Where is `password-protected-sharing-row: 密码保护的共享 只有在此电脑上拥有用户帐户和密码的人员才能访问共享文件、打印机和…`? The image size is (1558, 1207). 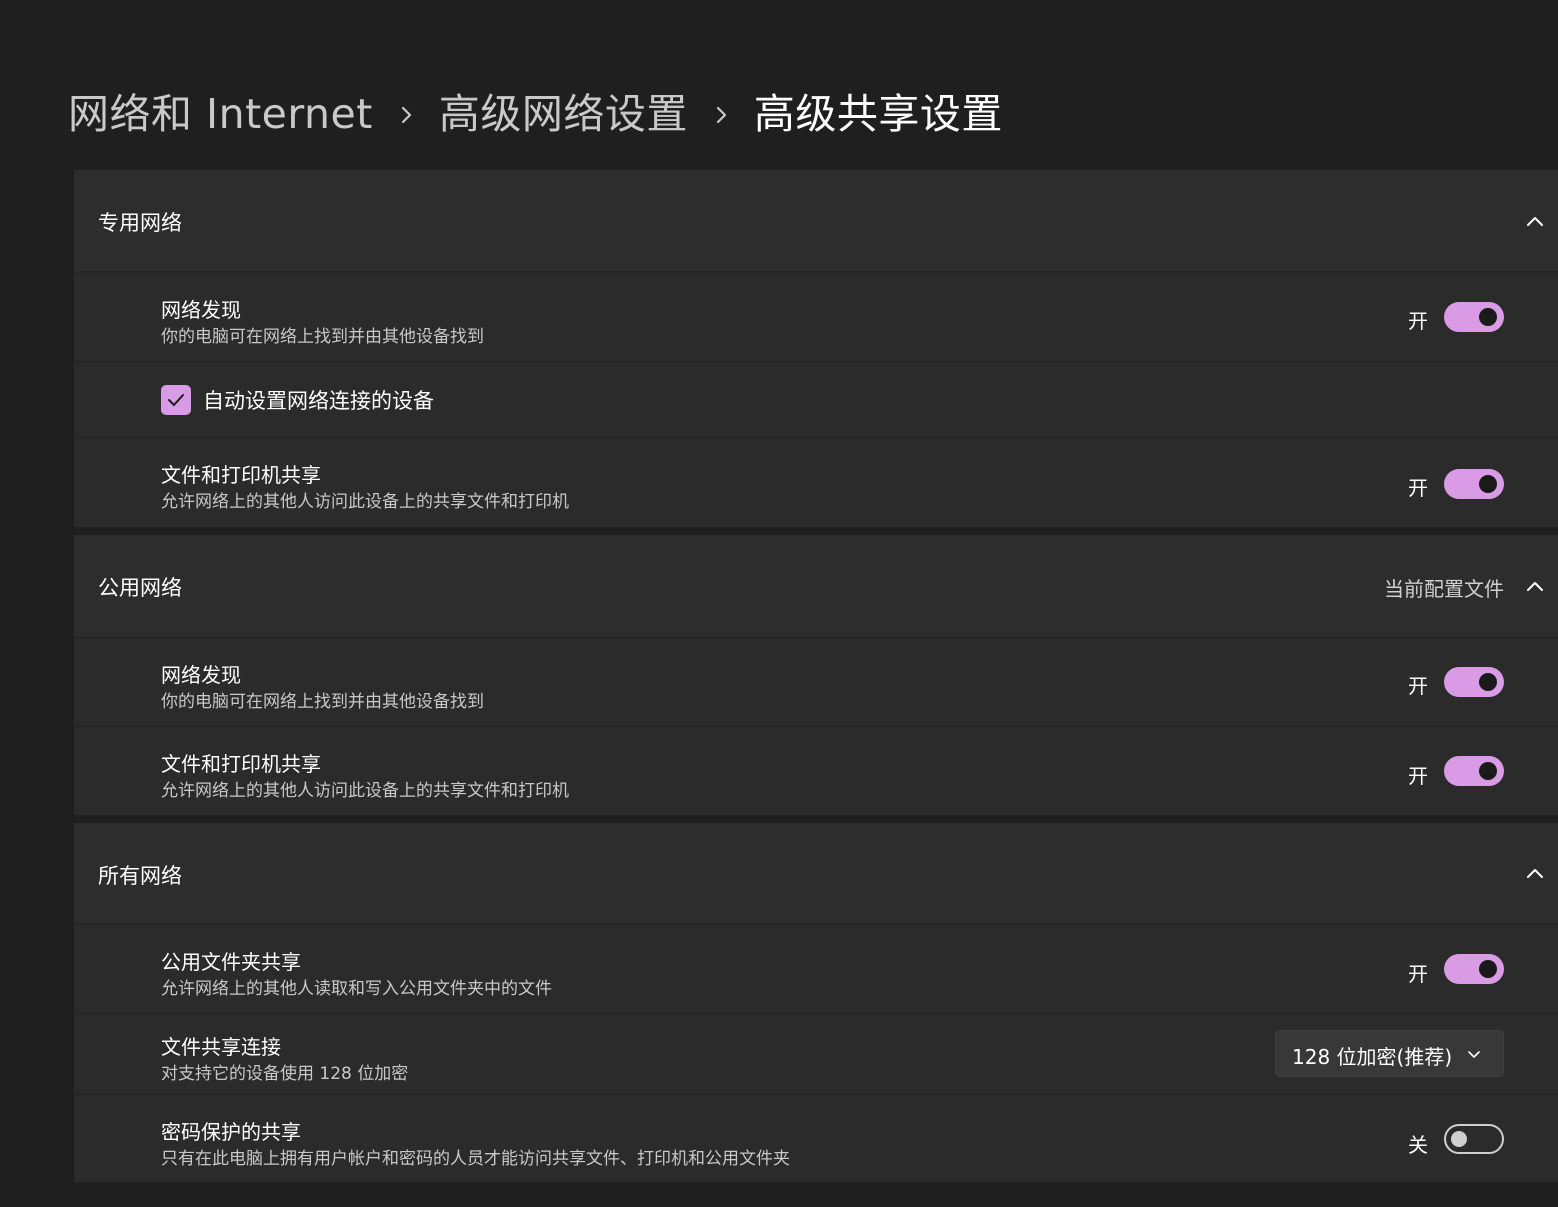
password-protected-sharing-row: 密码保护的共享 只有在此电脑上拥有用户帐户和密码的人员才能访问共享文件、打印机和… is located at coordinates (816, 1139).